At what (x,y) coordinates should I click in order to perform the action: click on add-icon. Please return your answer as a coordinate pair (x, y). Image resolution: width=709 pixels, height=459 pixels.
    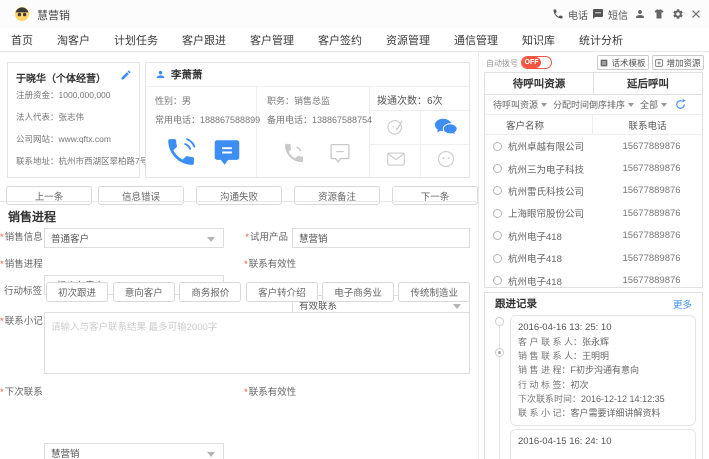
    Looking at the image, I should click on (659, 62).